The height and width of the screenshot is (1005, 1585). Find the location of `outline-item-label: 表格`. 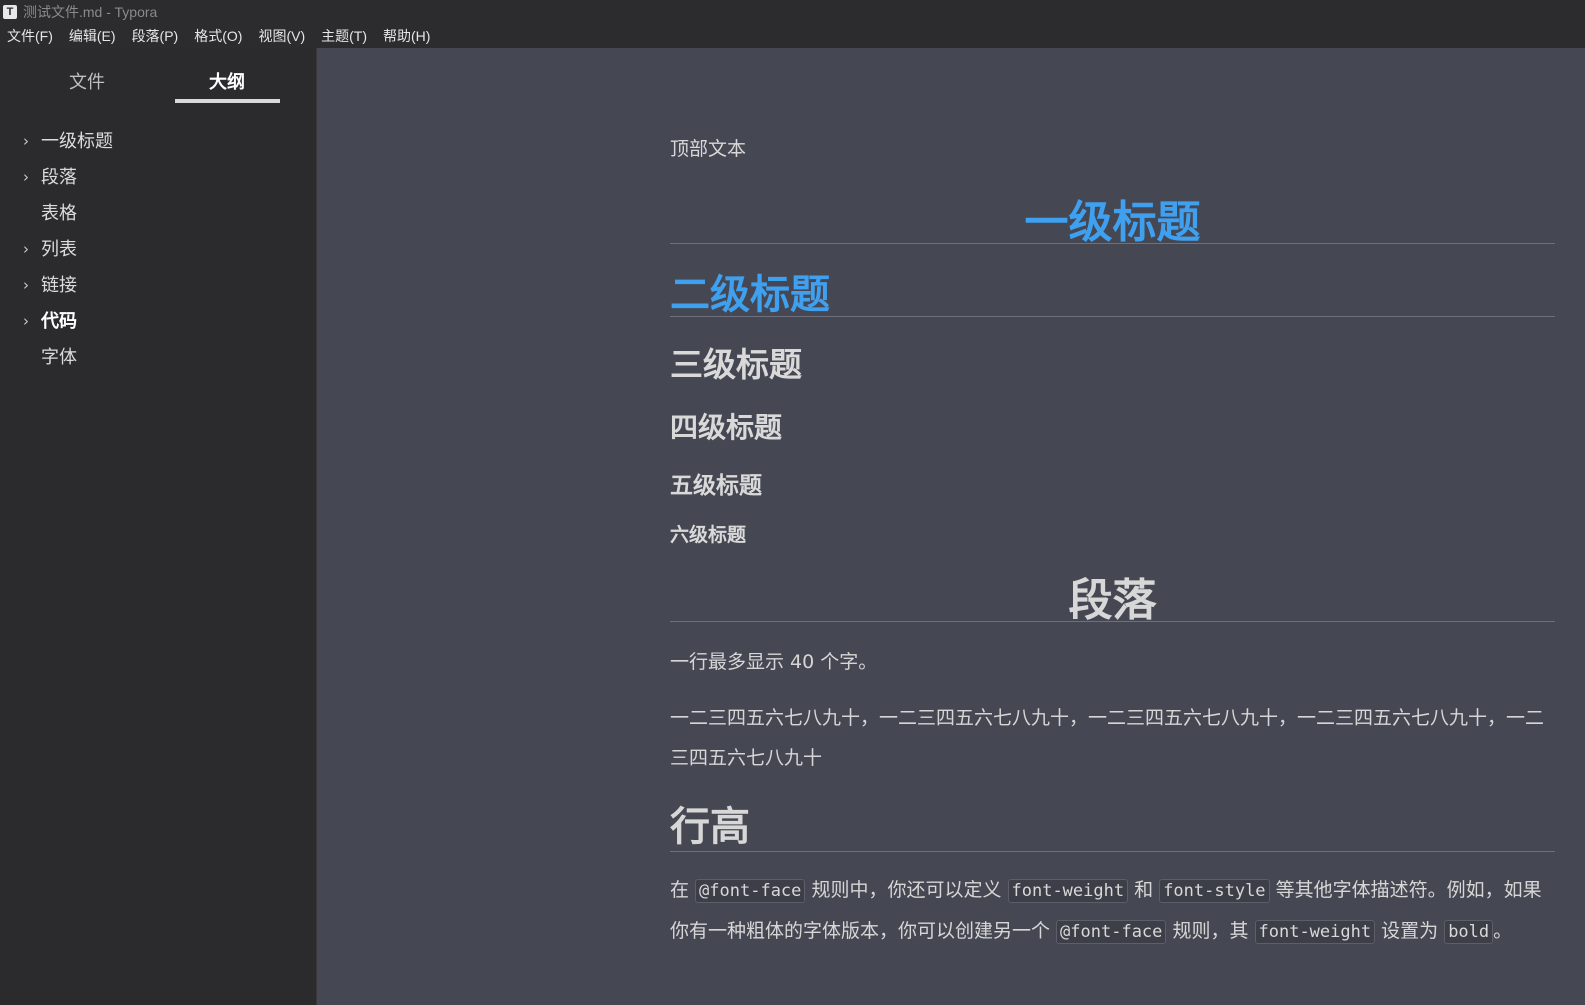

outline-item-label: 表格 is located at coordinates (59, 213).